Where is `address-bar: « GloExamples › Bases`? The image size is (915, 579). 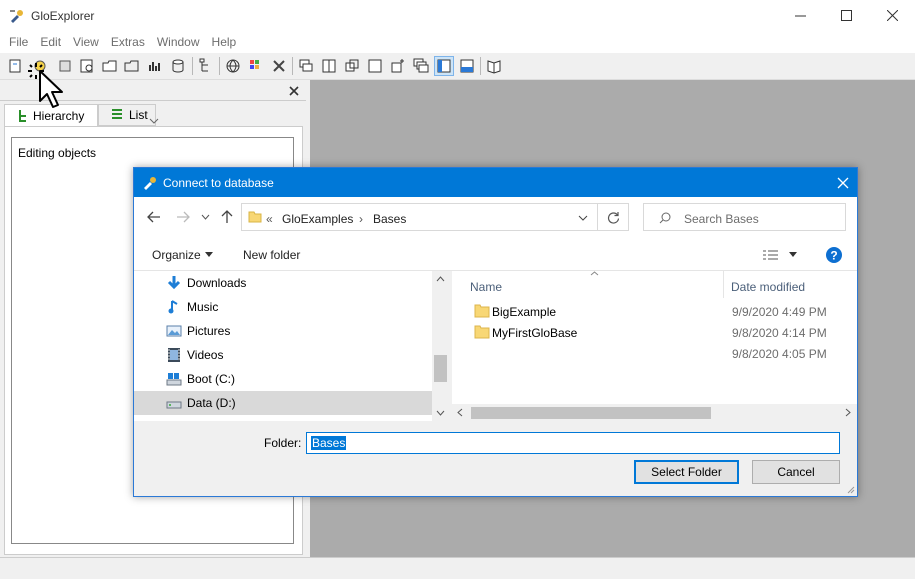
address-bar: « GloExamples › Bases is located at coordinates (419, 217).